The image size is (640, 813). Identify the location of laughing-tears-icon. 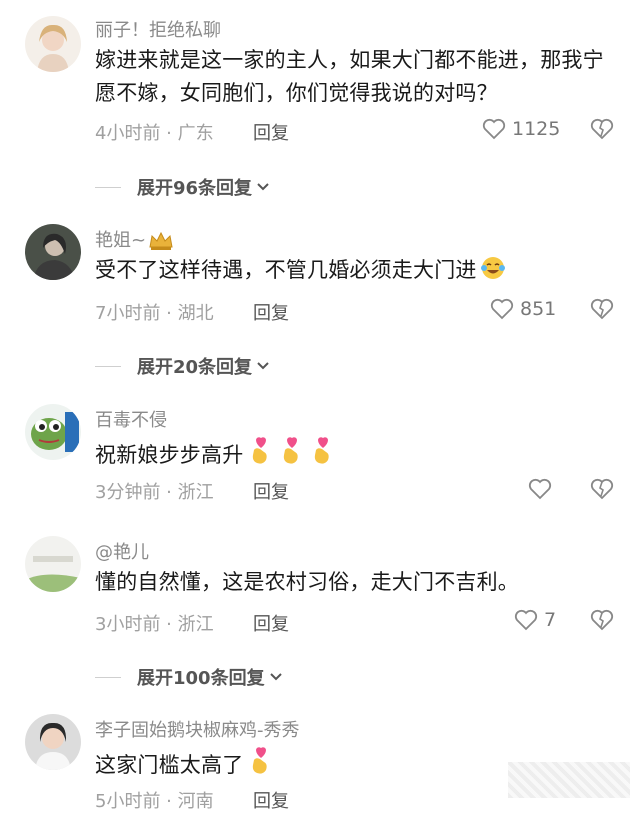
(492, 268).